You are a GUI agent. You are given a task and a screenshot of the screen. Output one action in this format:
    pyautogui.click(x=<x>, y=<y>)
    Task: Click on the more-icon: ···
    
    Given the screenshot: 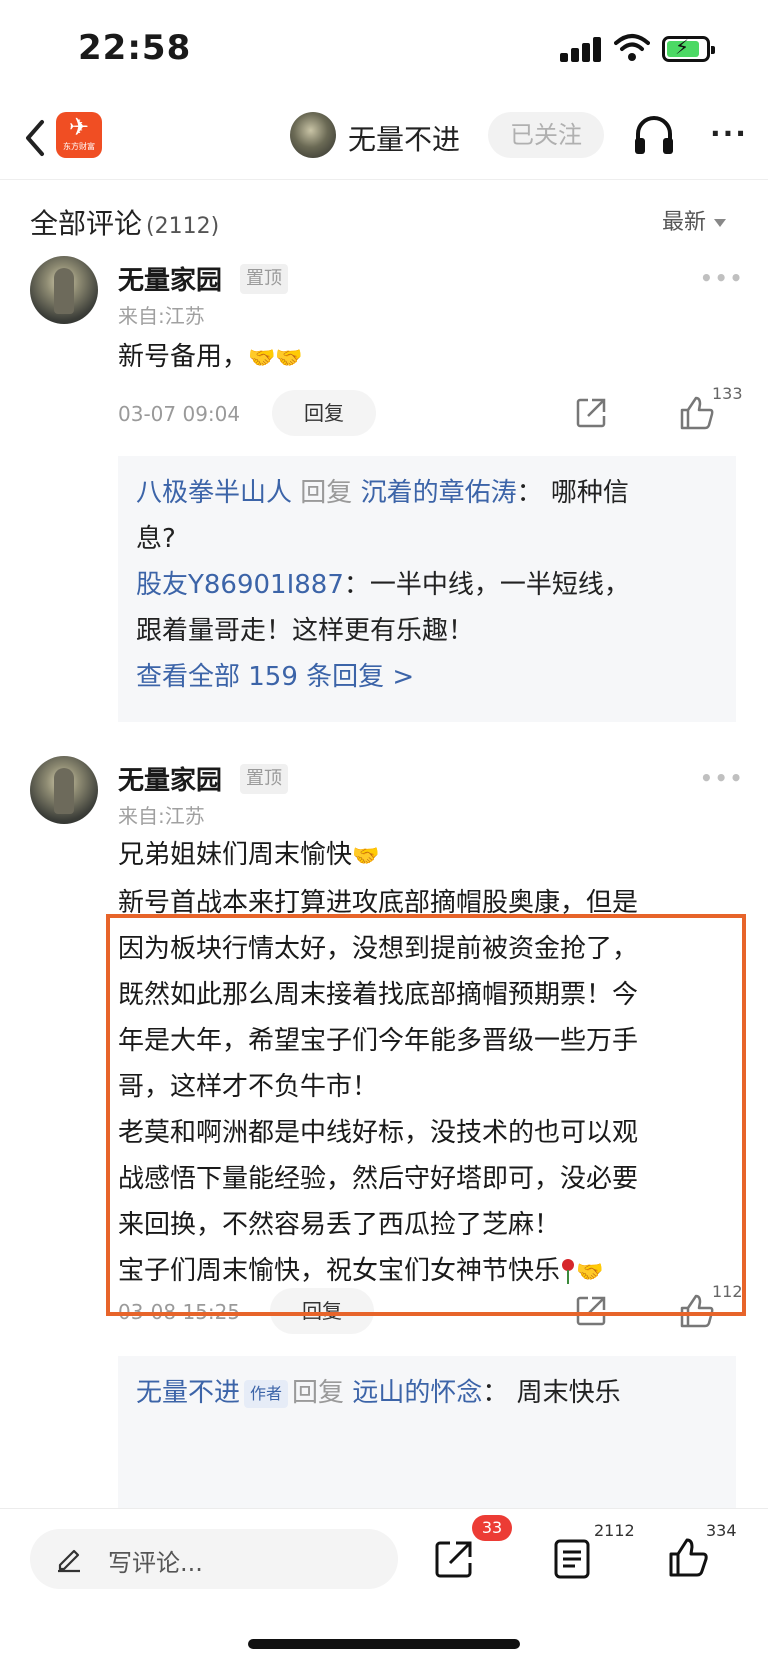 What is the action you would take?
    pyautogui.click(x=730, y=136)
    